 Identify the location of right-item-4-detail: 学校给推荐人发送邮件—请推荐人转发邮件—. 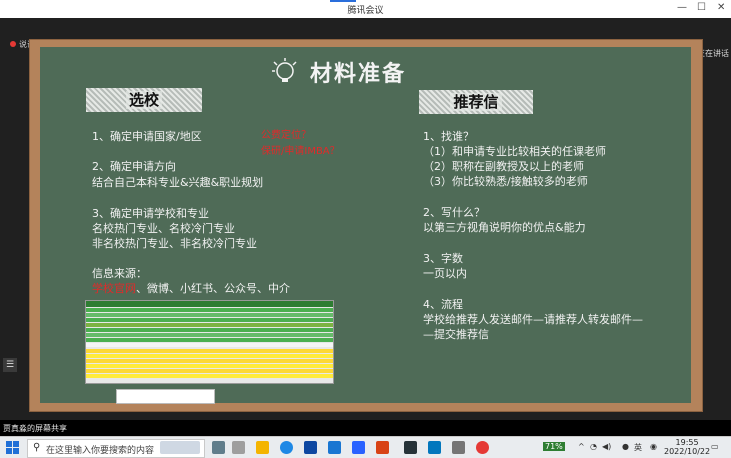
(533, 319).